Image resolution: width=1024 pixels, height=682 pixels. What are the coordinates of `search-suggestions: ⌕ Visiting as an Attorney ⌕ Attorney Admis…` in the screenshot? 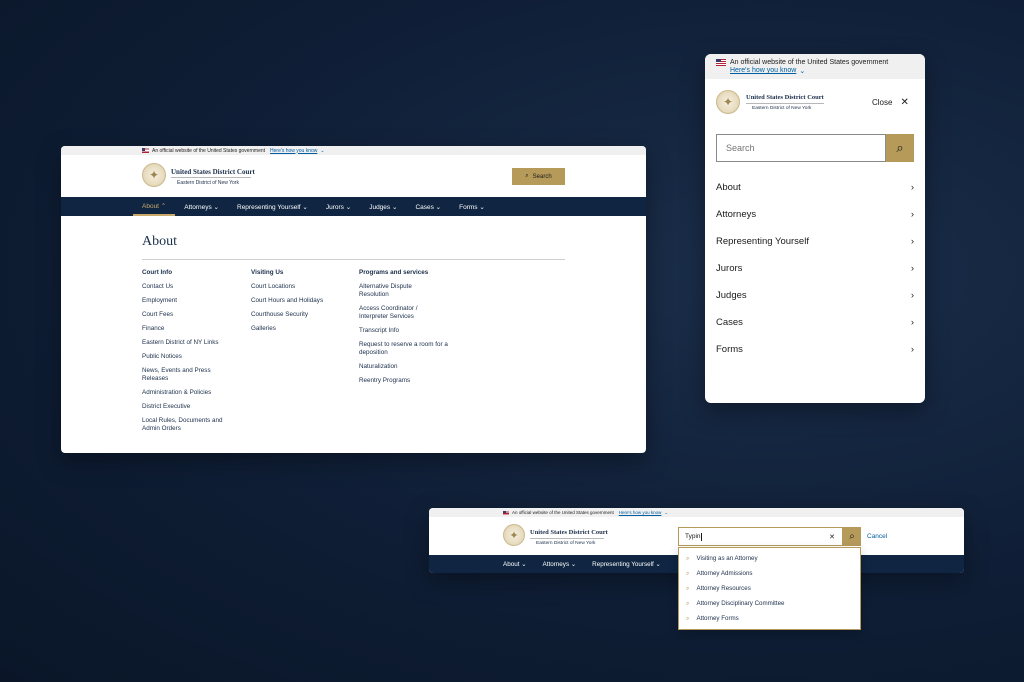 It's located at (769, 588).